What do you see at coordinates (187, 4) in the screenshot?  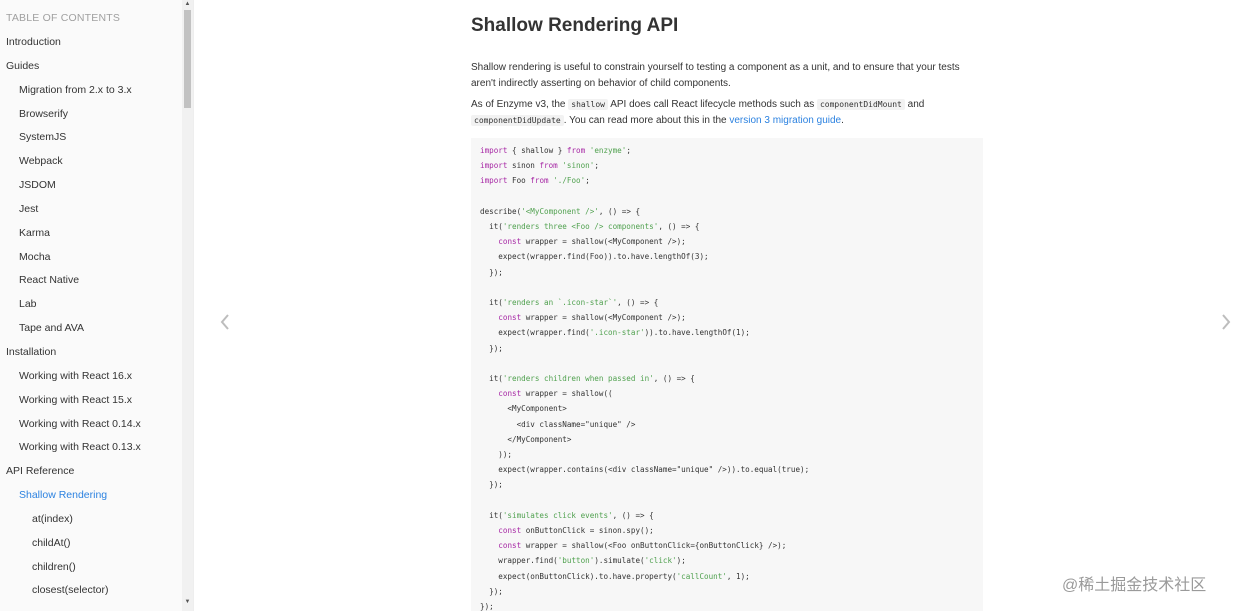 I see `scroll-up-arrow-icon: ▲` at bounding box center [187, 4].